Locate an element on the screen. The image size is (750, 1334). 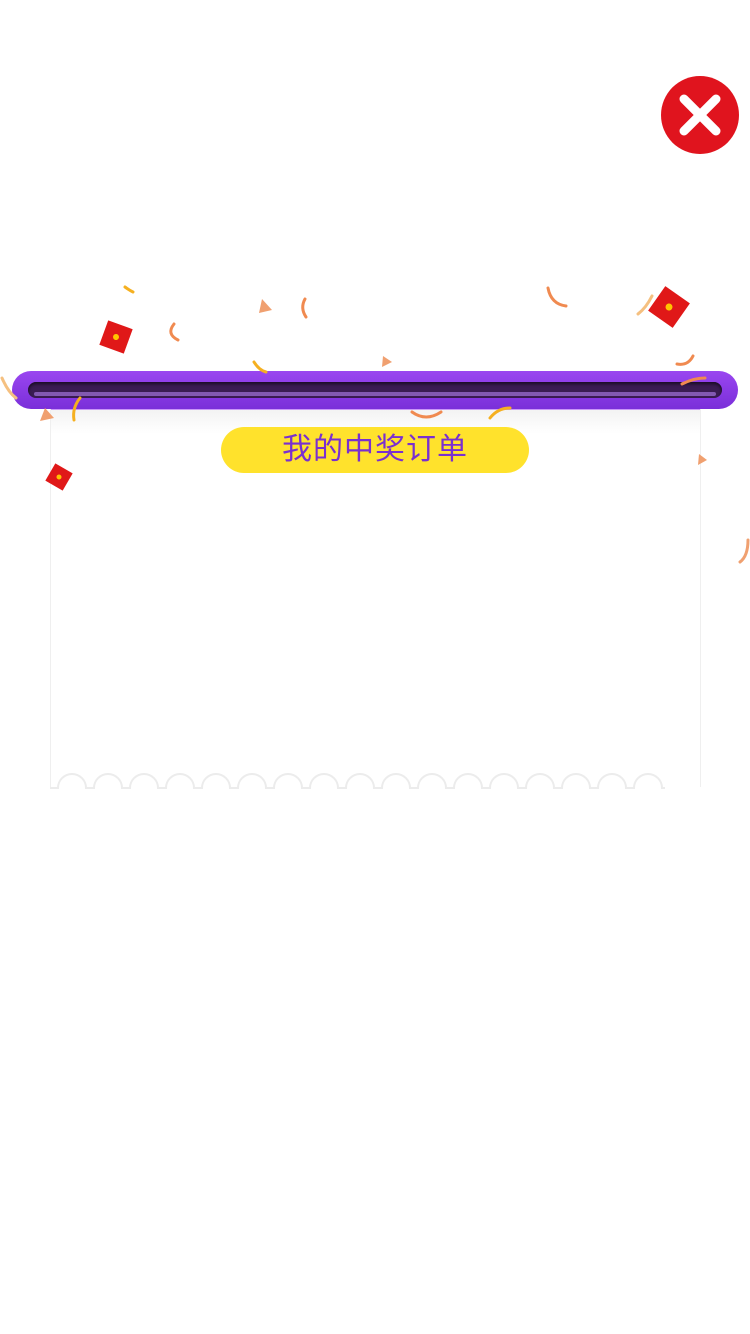
ticket-slot is located at coordinates (375, 390).